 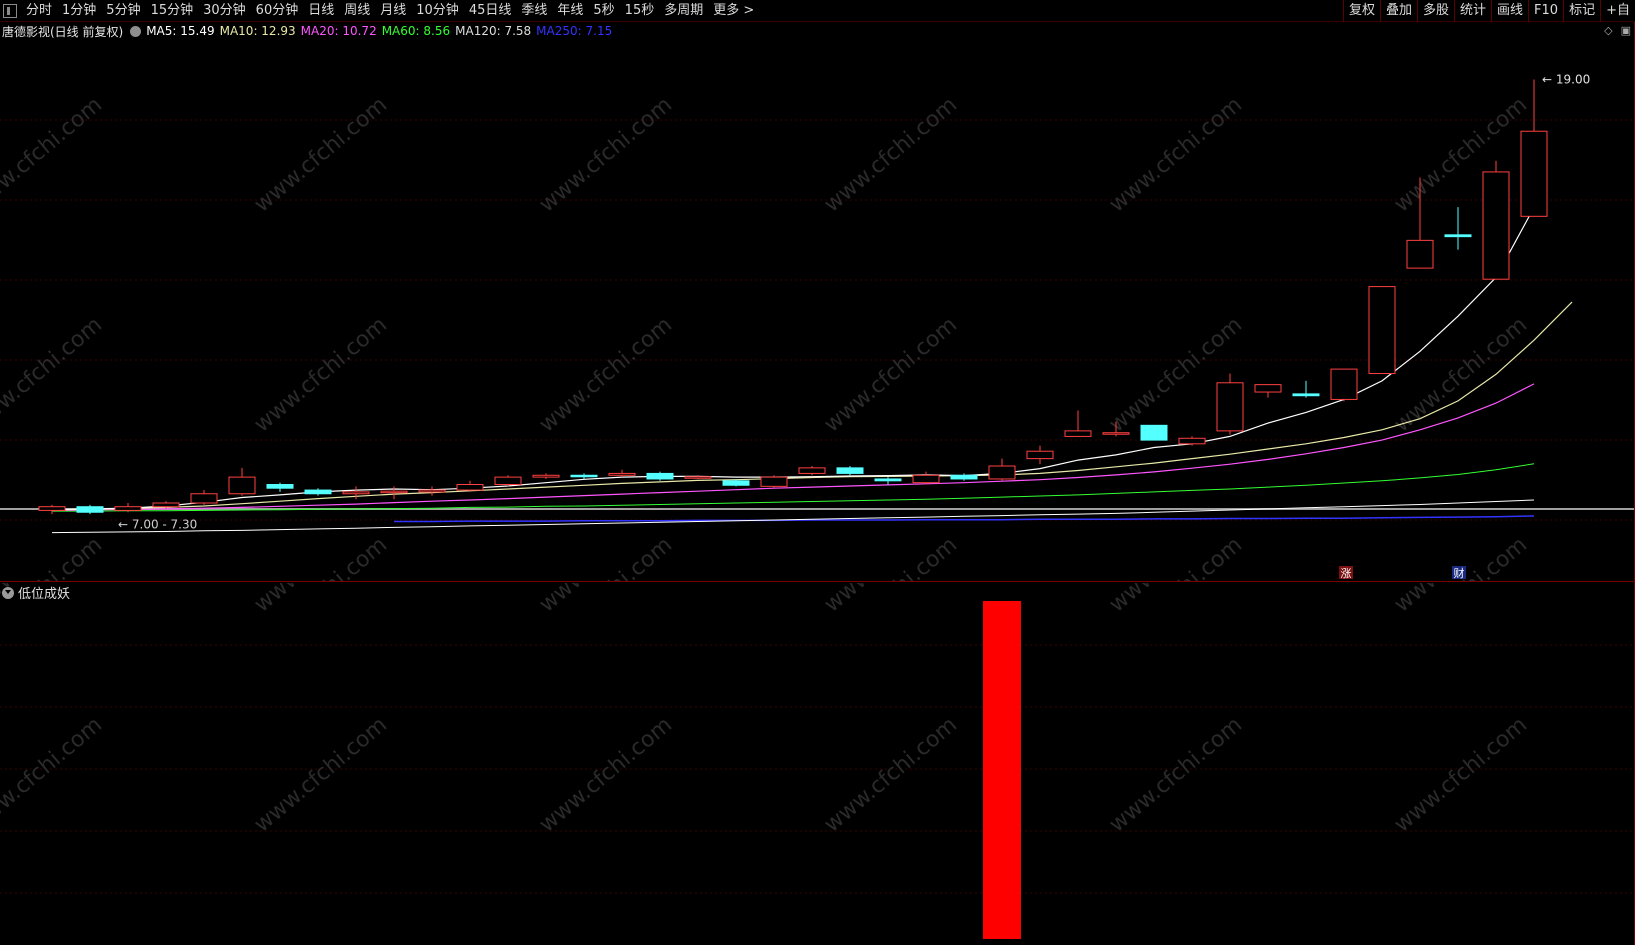 What do you see at coordinates (1510, 11) in the screenshot?
I see `action-button-4: 画线` at bounding box center [1510, 11].